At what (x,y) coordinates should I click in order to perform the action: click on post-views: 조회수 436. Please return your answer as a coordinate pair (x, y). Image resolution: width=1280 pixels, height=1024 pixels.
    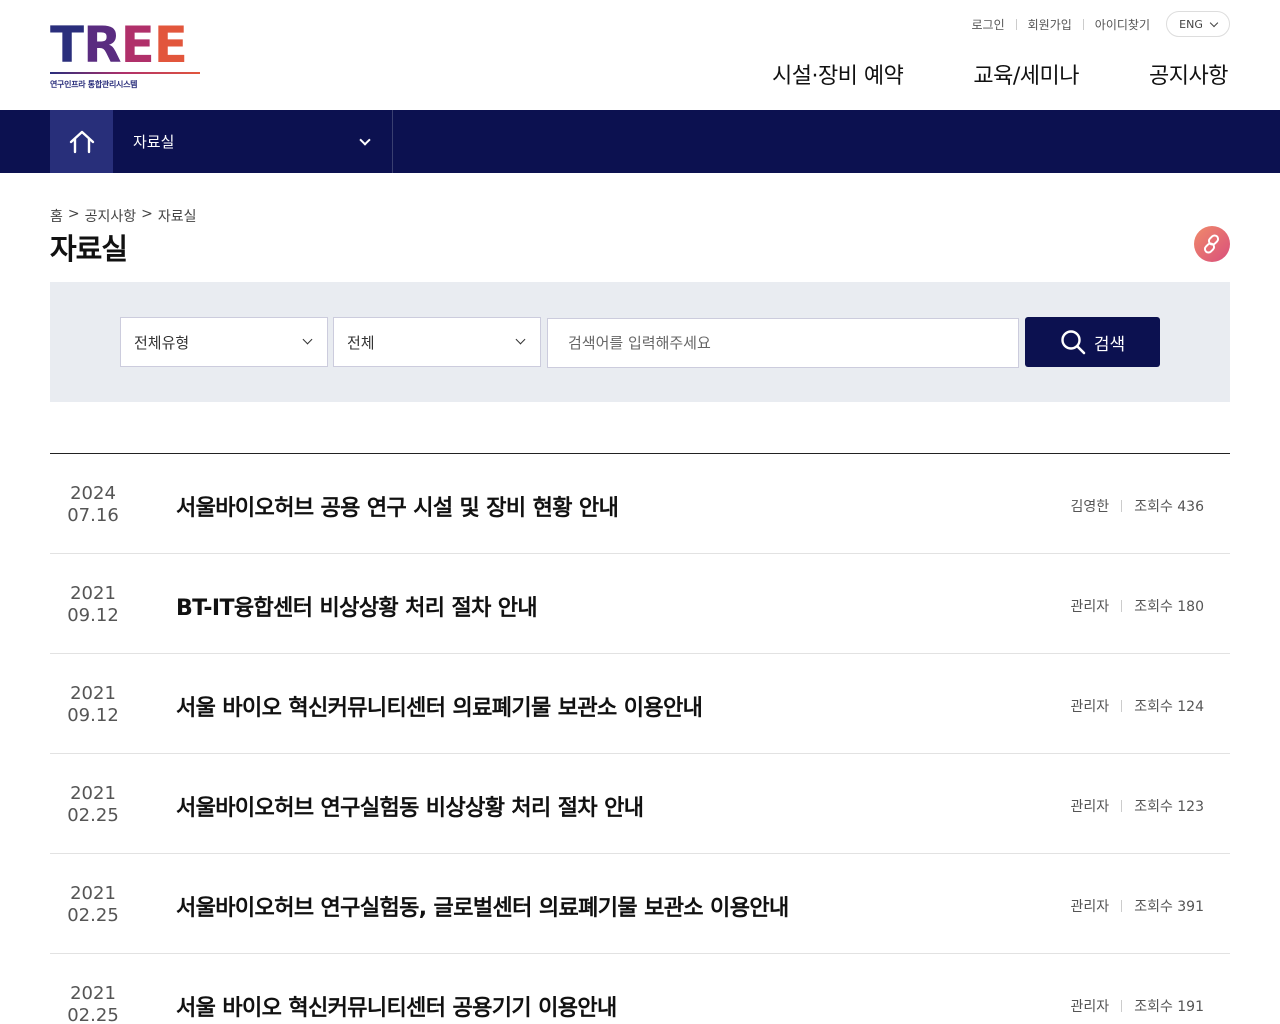
    Looking at the image, I should click on (1169, 507).